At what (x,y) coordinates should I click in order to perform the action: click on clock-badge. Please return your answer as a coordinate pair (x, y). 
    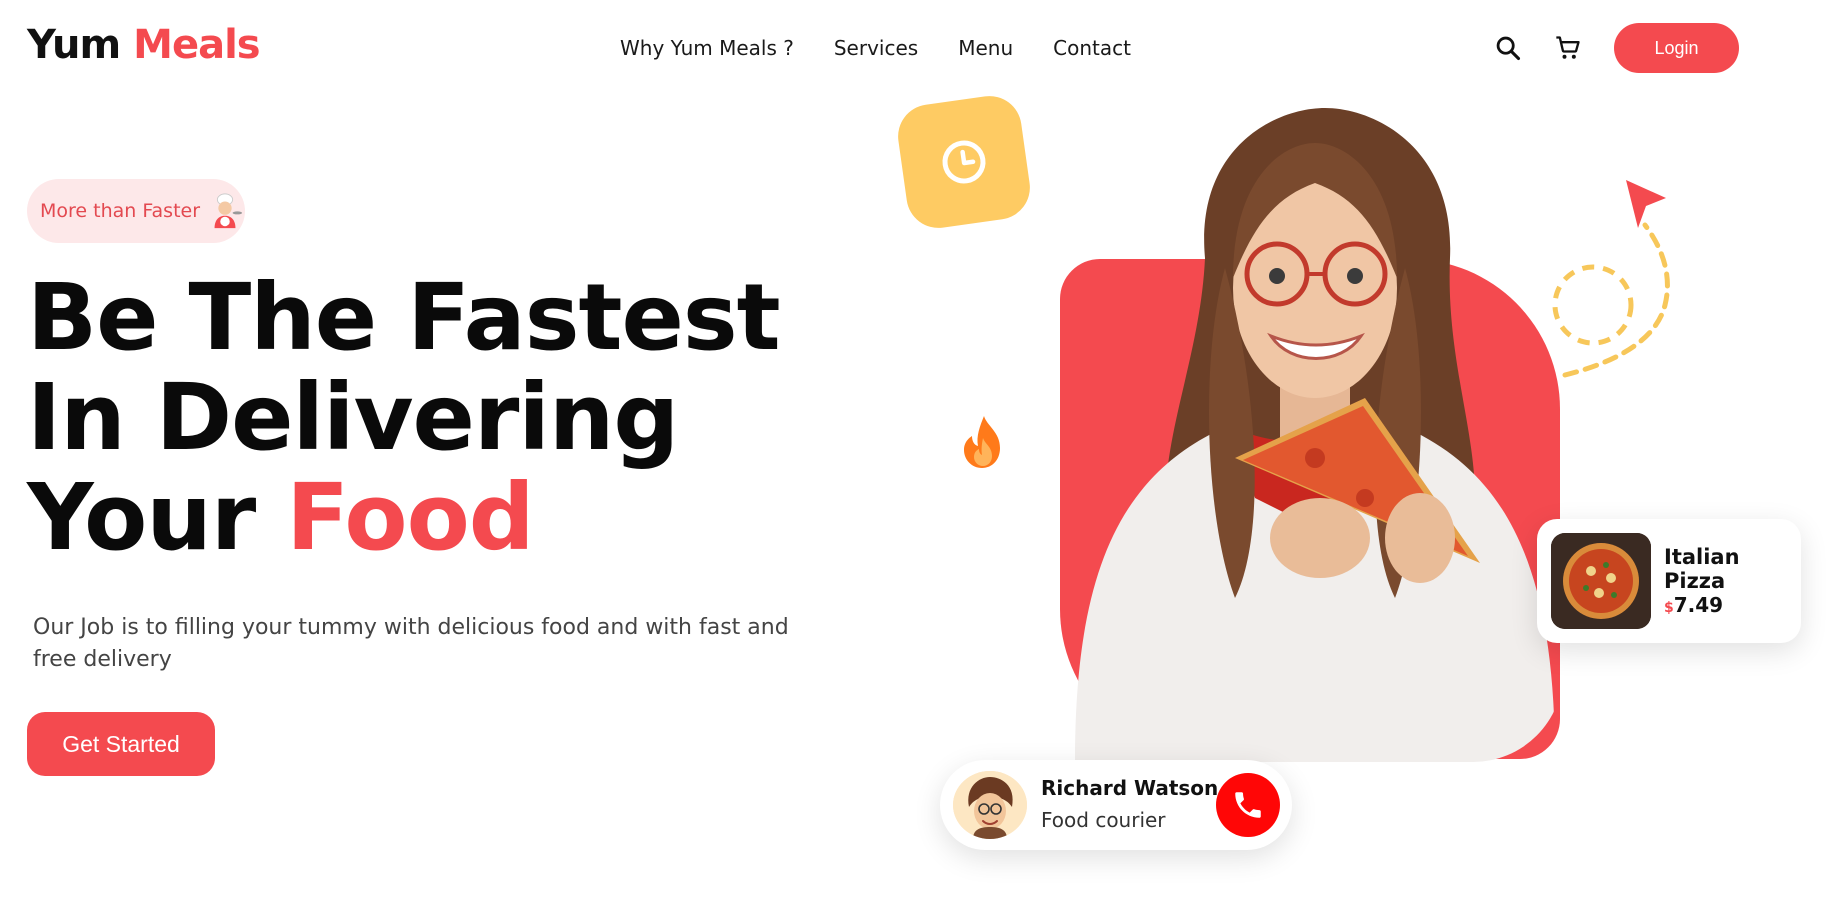
    Looking at the image, I should click on (964, 162).